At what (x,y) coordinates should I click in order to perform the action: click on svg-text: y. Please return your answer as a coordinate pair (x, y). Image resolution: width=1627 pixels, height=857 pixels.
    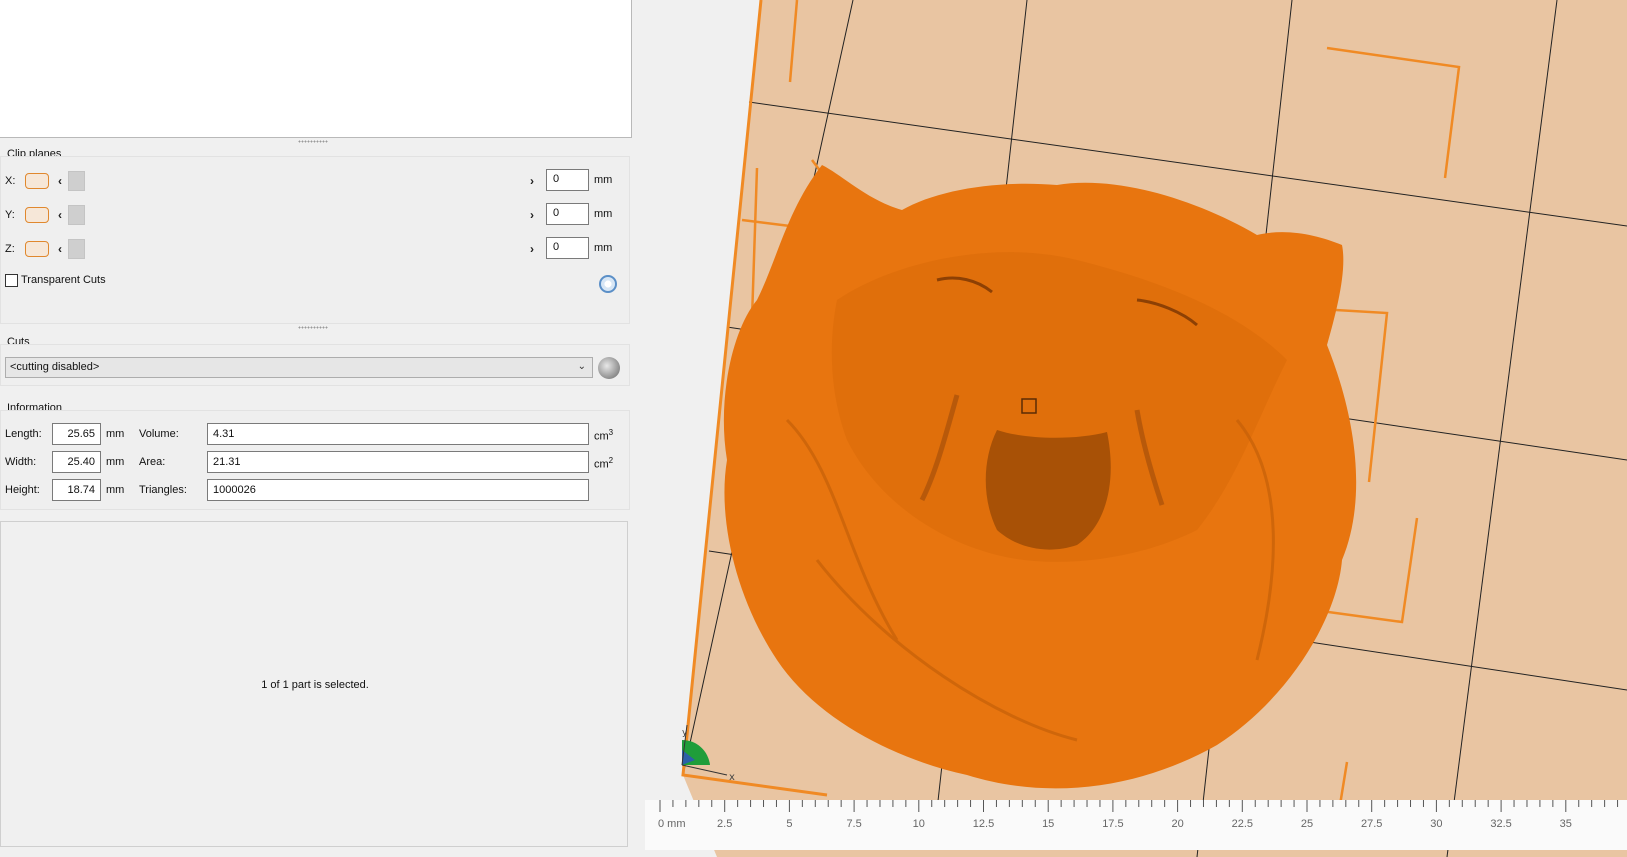
    Looking at the image, I should click on (685, 733).